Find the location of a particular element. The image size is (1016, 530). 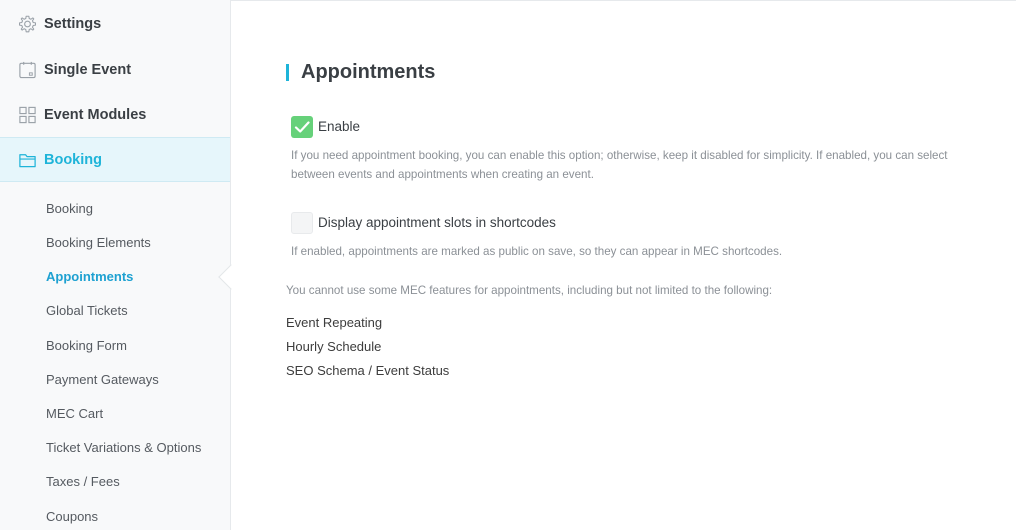

calendar-icon is located at coordinates (27, 69).